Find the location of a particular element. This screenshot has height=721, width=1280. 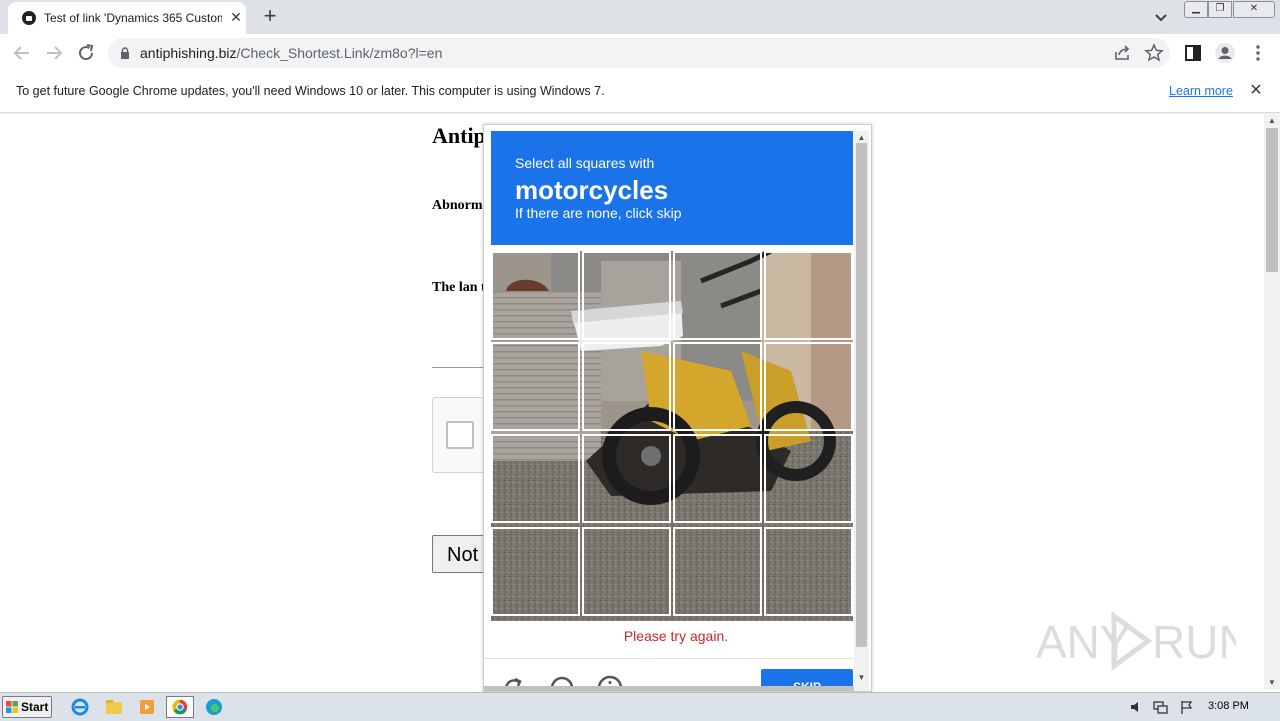

windows-taskbar: Start 3:08 PM is located at coordinates (640, 706).